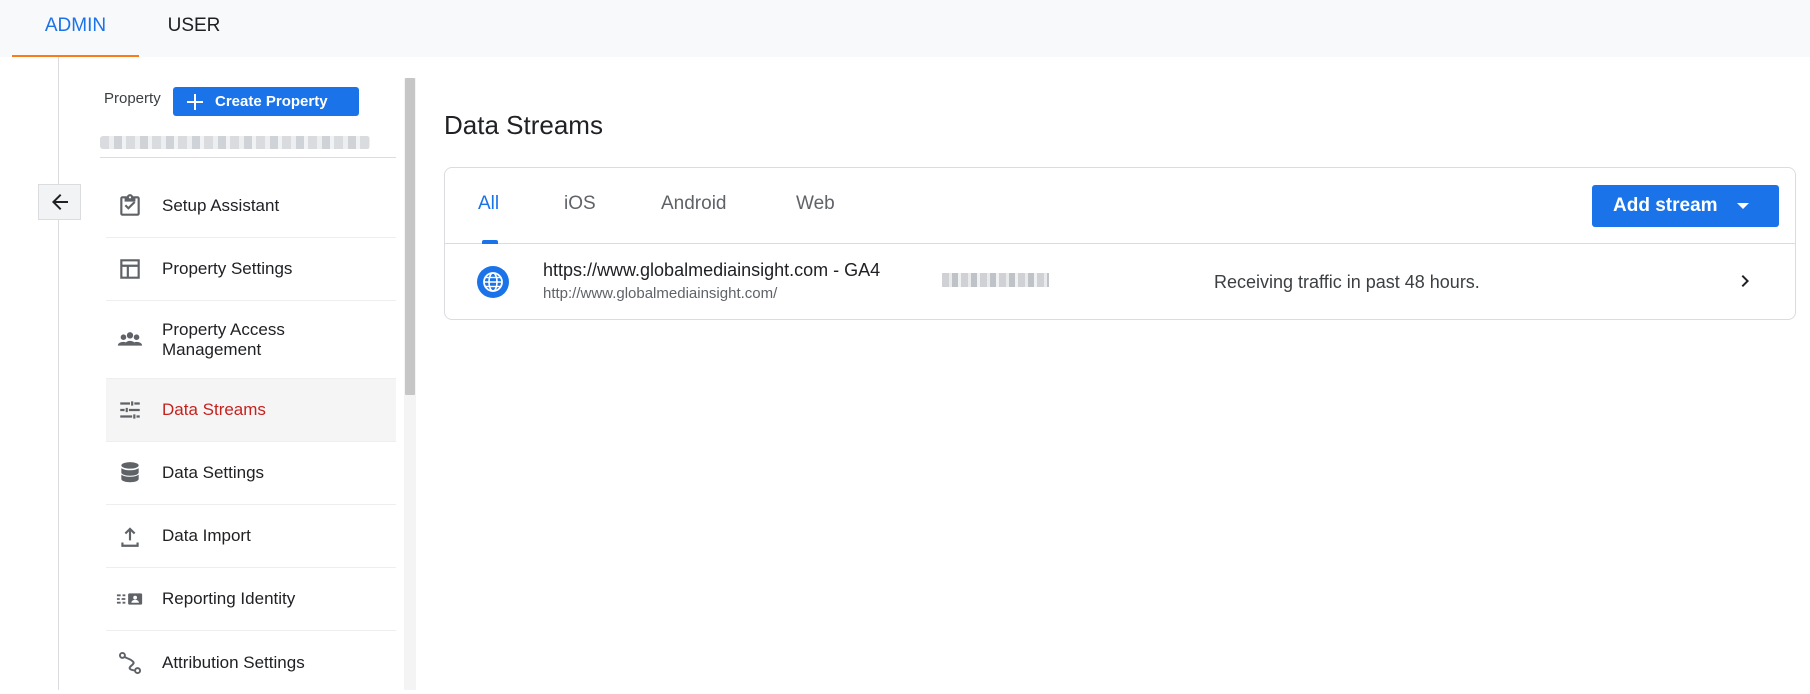 The image size is (1810, 694). Describe the element at coordinates (227, 268) in the screenshot. I see `nav-label: Property Settings` at that location.